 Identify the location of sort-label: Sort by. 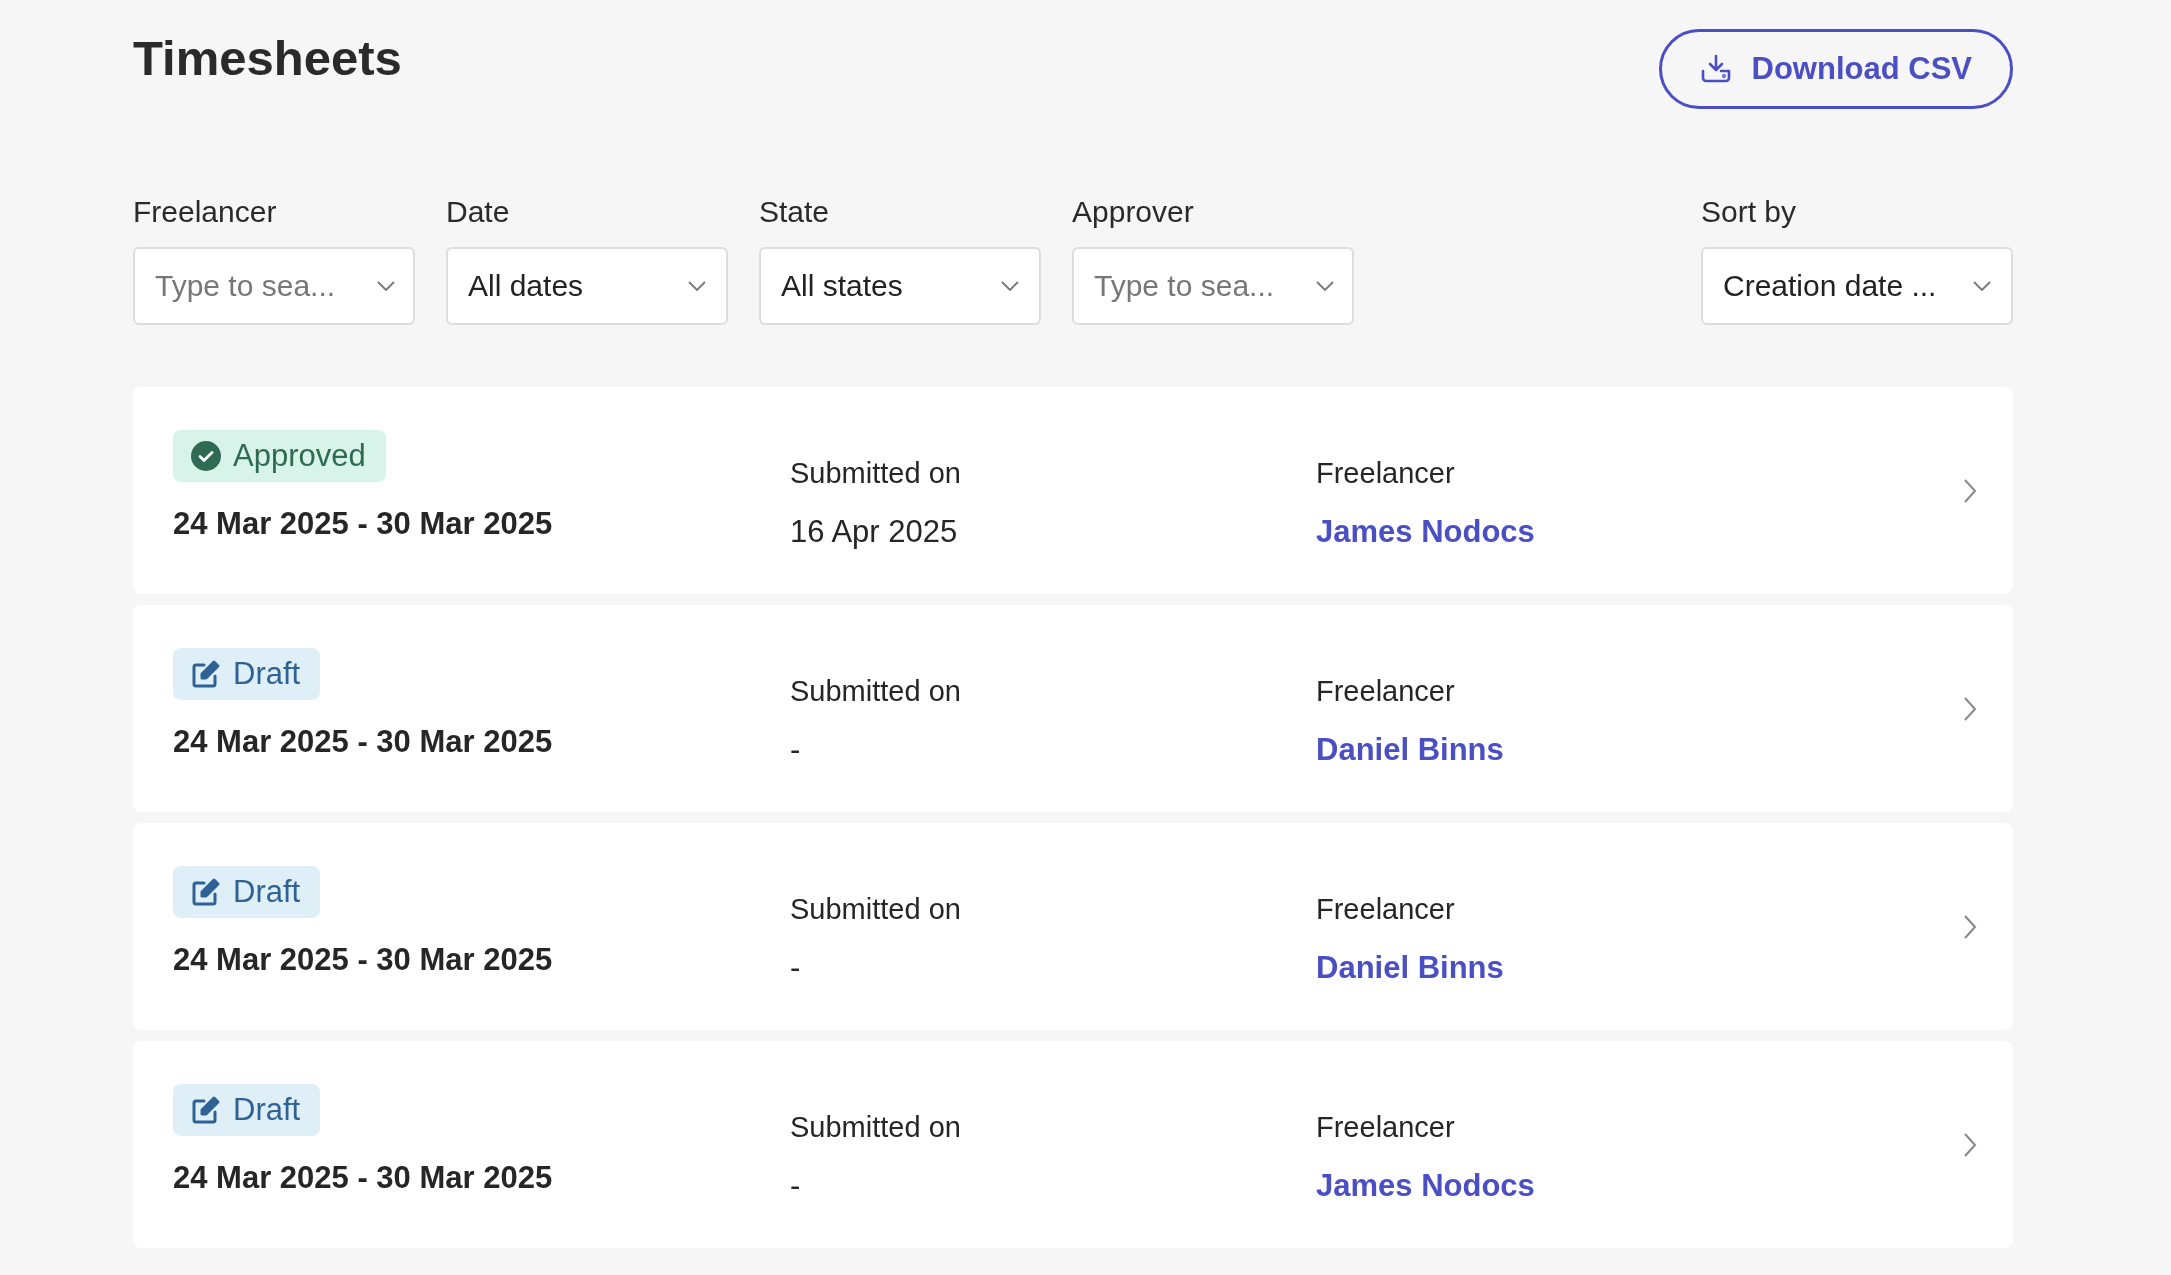
(1749, 212).